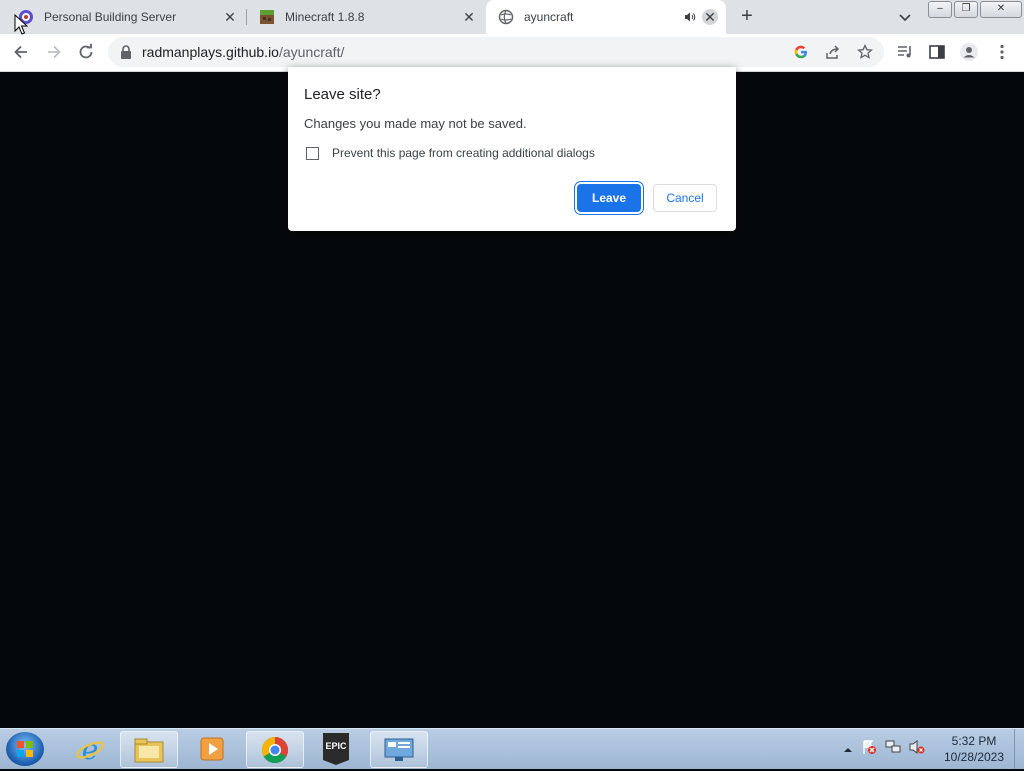  Describe the element at coordinates (865, 52) in the screenshot. I see `bookmark-star-icon` at that location.